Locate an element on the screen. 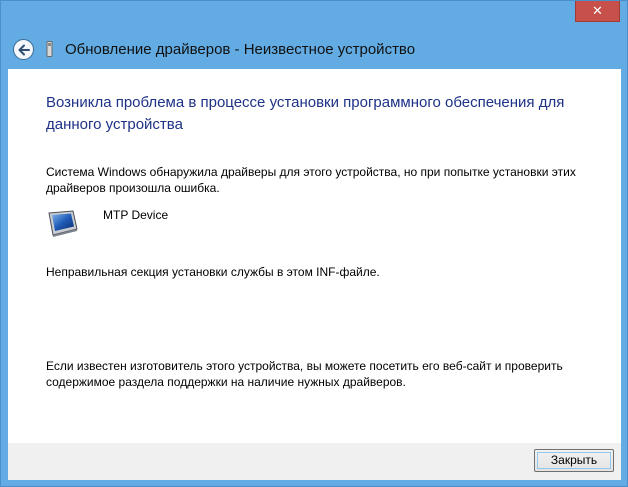 Image resolution: width=628 pixels, height=487 pixels. close-dialog-button: Закрыть is located at coordinates (574, 460).